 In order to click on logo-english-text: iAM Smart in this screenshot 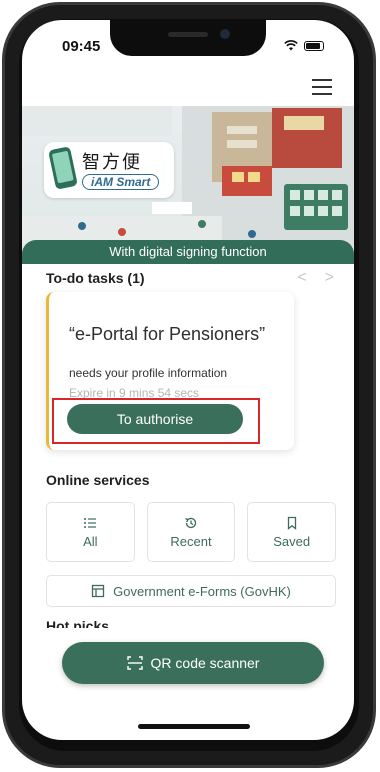, I will do `click(121, 182)`.